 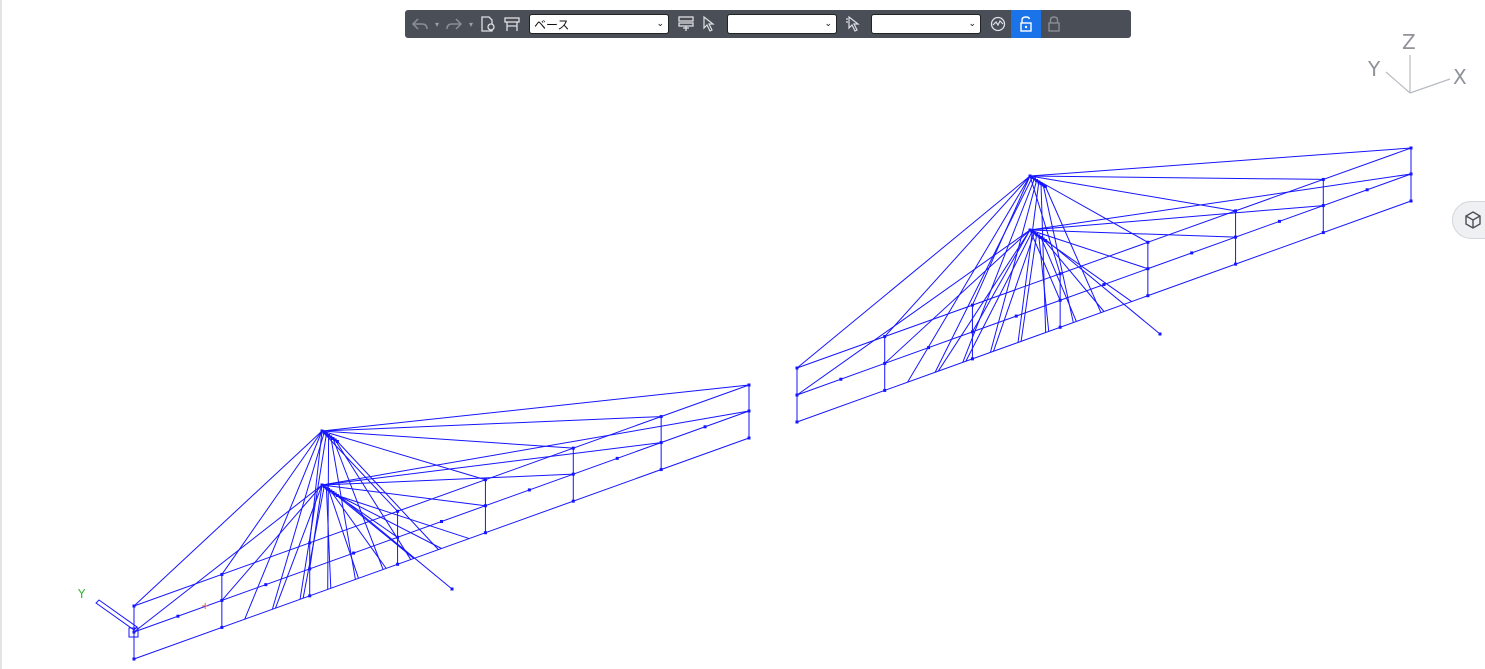 I want to click on redo-history-caret: ▾, so click(x=471, y=24).